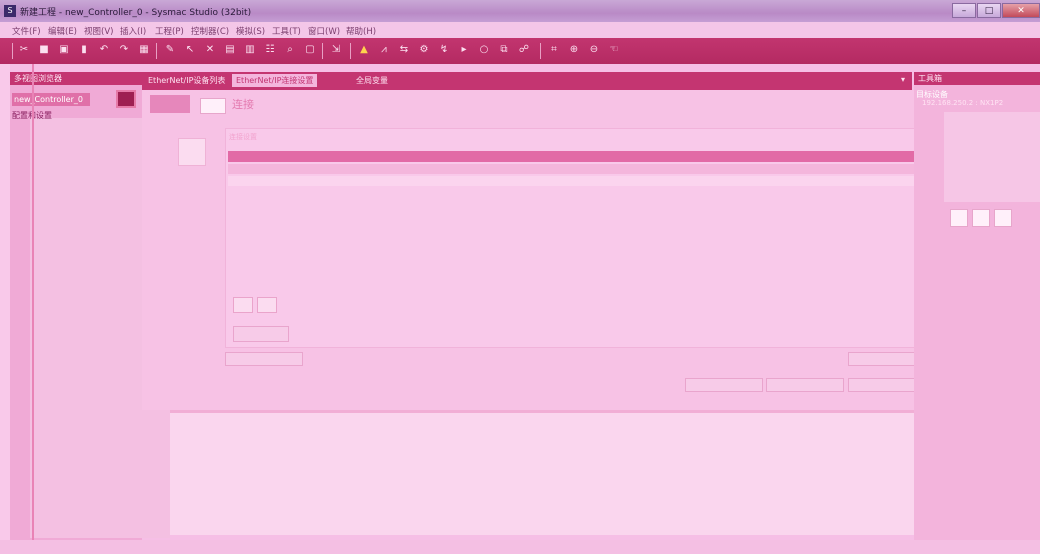  I want to click on toolbox-header: 工具箱, so click(977, 78).